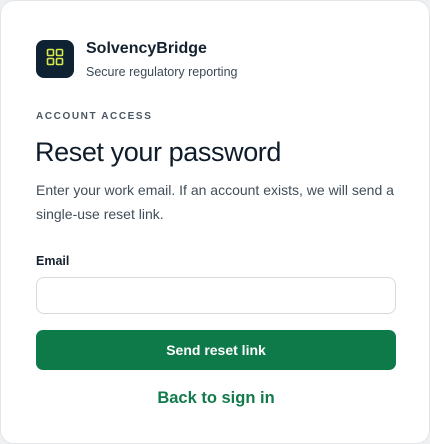 This screenshot has width=430, height=444. What do you see at coordinates (216, 350) in the screenshot?
I see `send-reset-link-button: Send reset link` at bounding box center [216, 350].